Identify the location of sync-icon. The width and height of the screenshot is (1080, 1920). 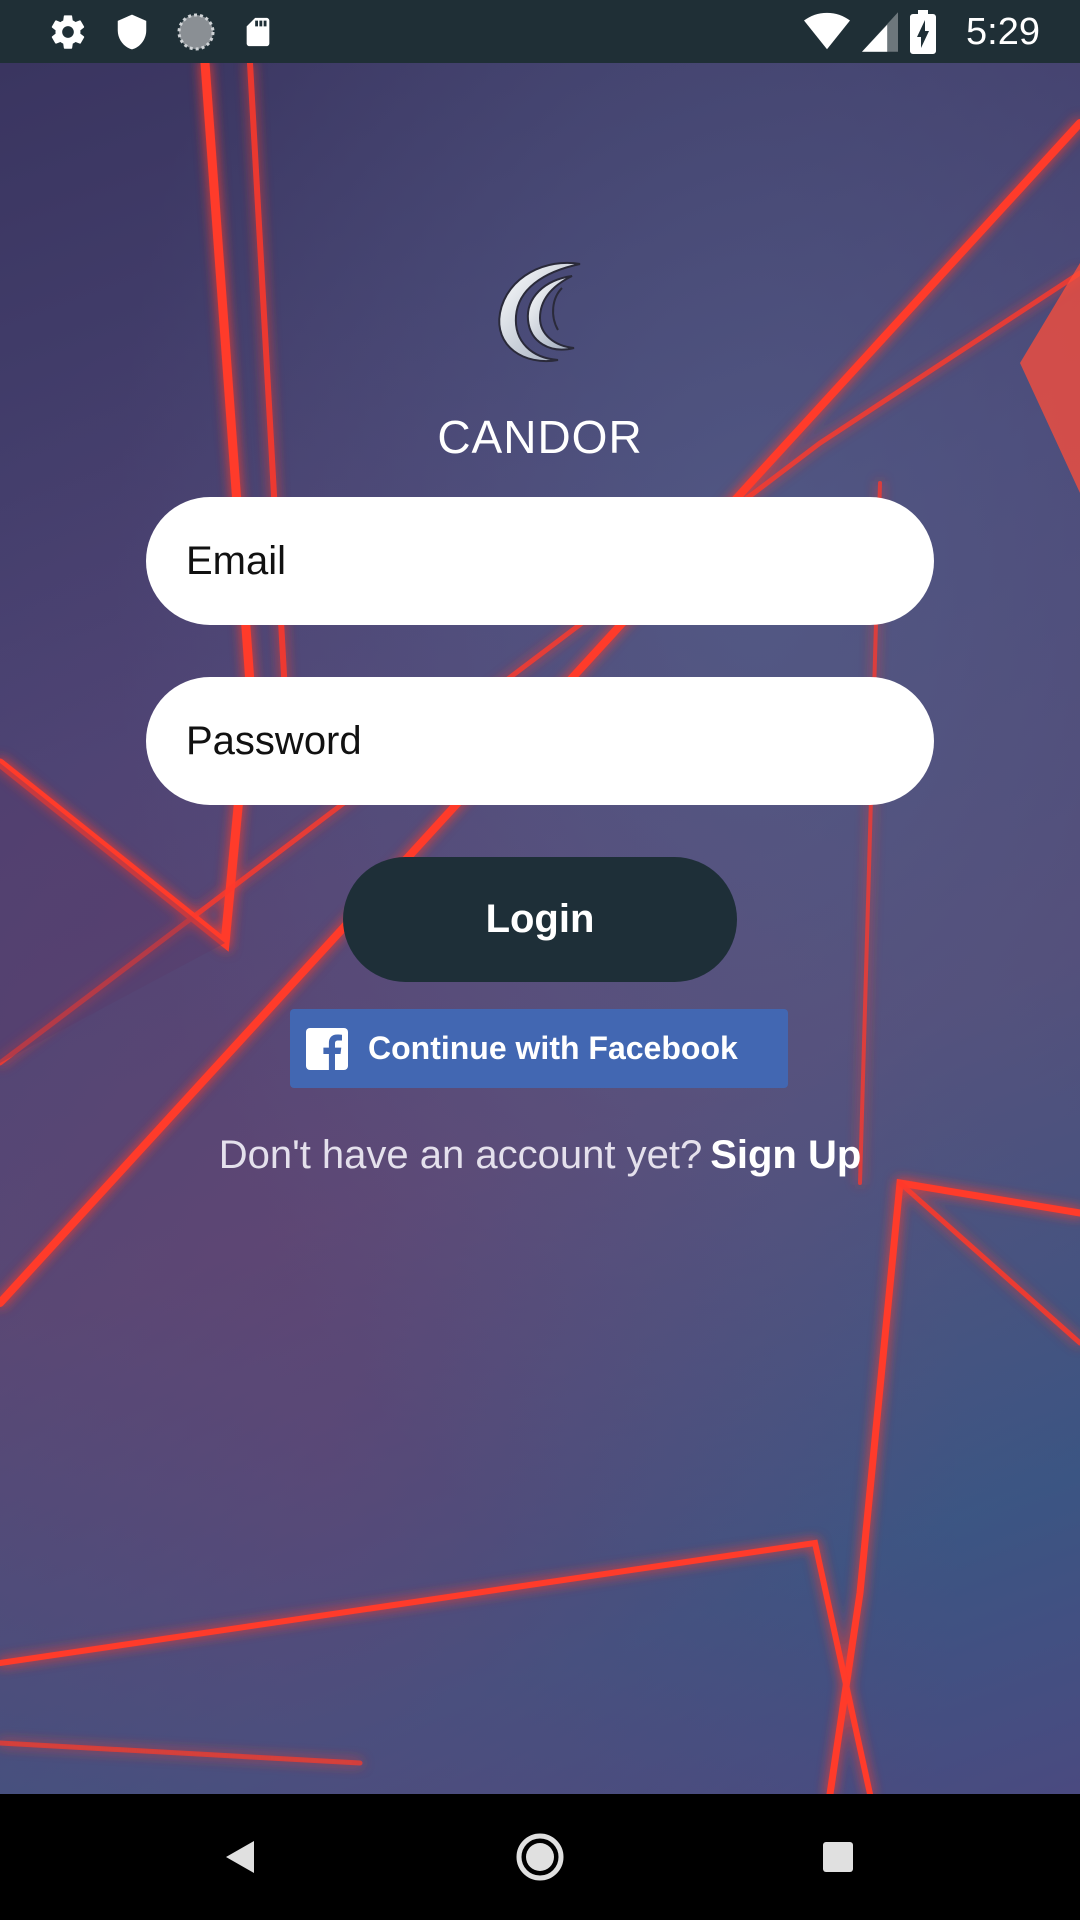
(196, 32).